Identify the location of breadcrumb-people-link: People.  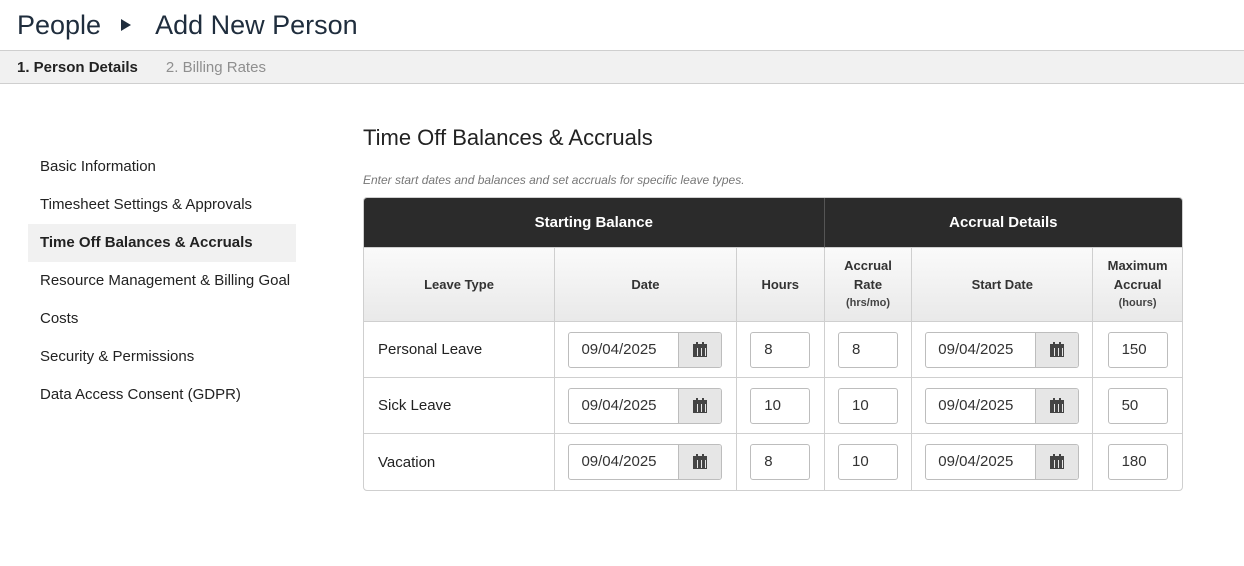
(59, 25).